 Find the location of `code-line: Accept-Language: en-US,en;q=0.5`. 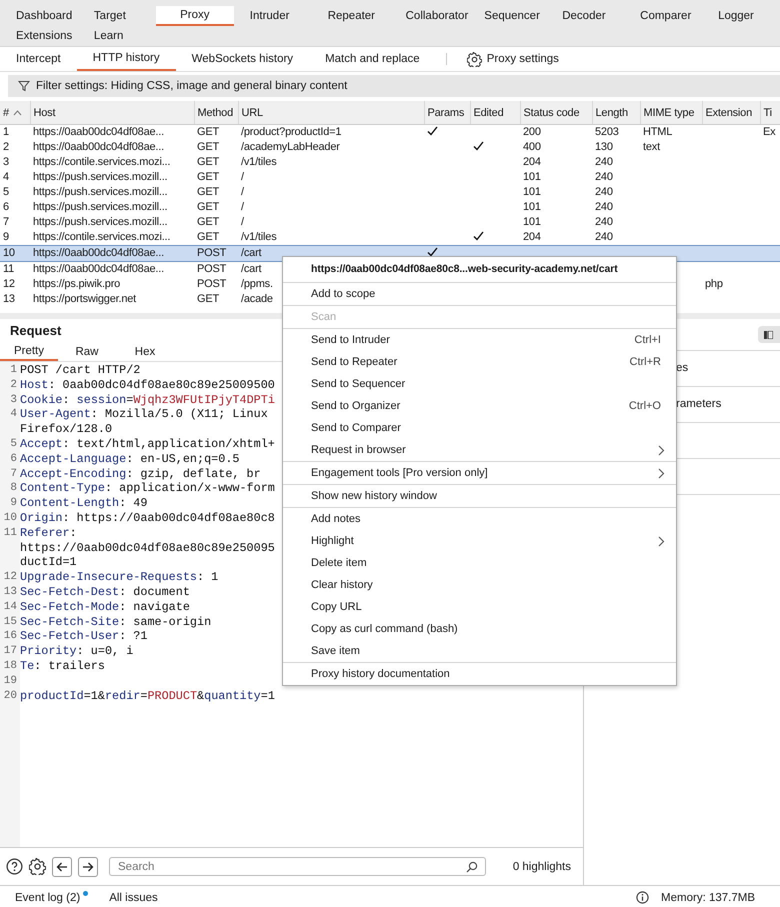

code-line: Accept-Language: en-US,en;q=0.5 is located at coordinates (130, 459).